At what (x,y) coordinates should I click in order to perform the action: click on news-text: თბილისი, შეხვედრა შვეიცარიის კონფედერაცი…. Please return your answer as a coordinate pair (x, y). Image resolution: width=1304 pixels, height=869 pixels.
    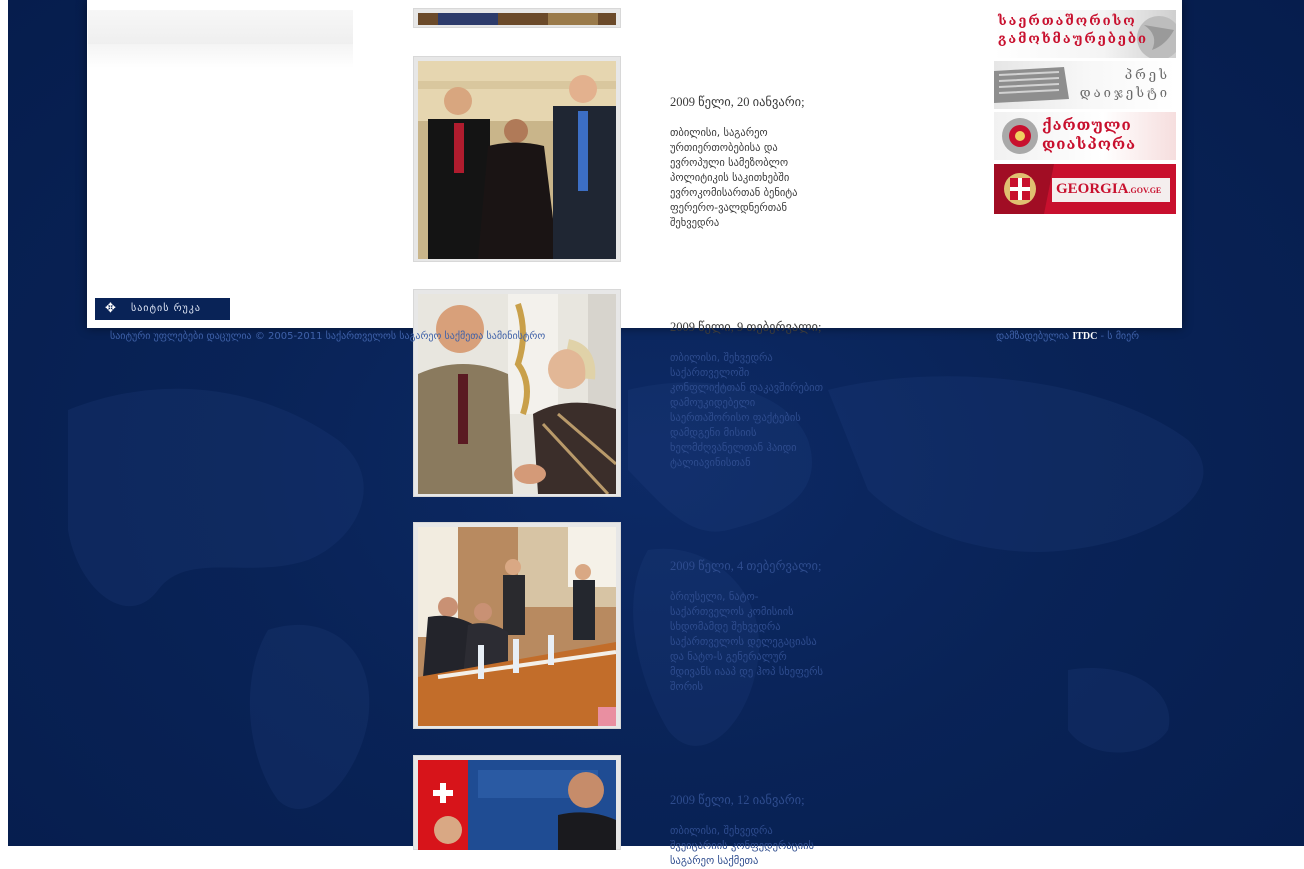
    Looking at the image, I should click on (742, 846).